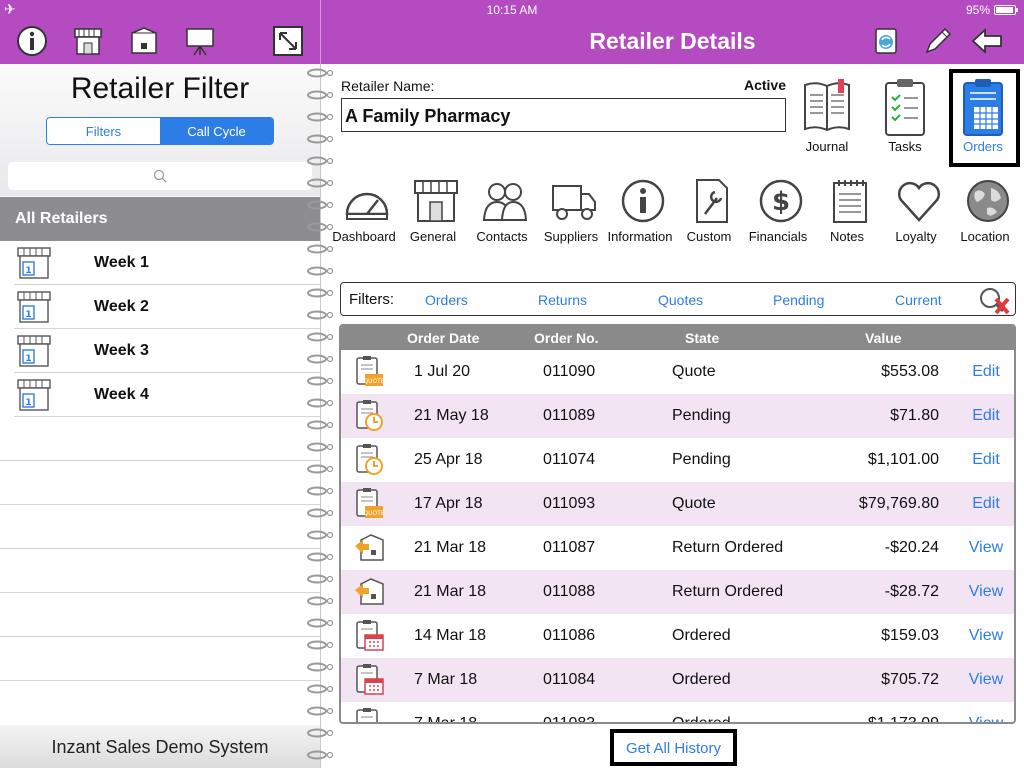 The height and width of the screenshot is (768, 1024). Describe the element at coordinates (374, 513) in the screenshot. I see `svg-text: QUOTE` at that location.